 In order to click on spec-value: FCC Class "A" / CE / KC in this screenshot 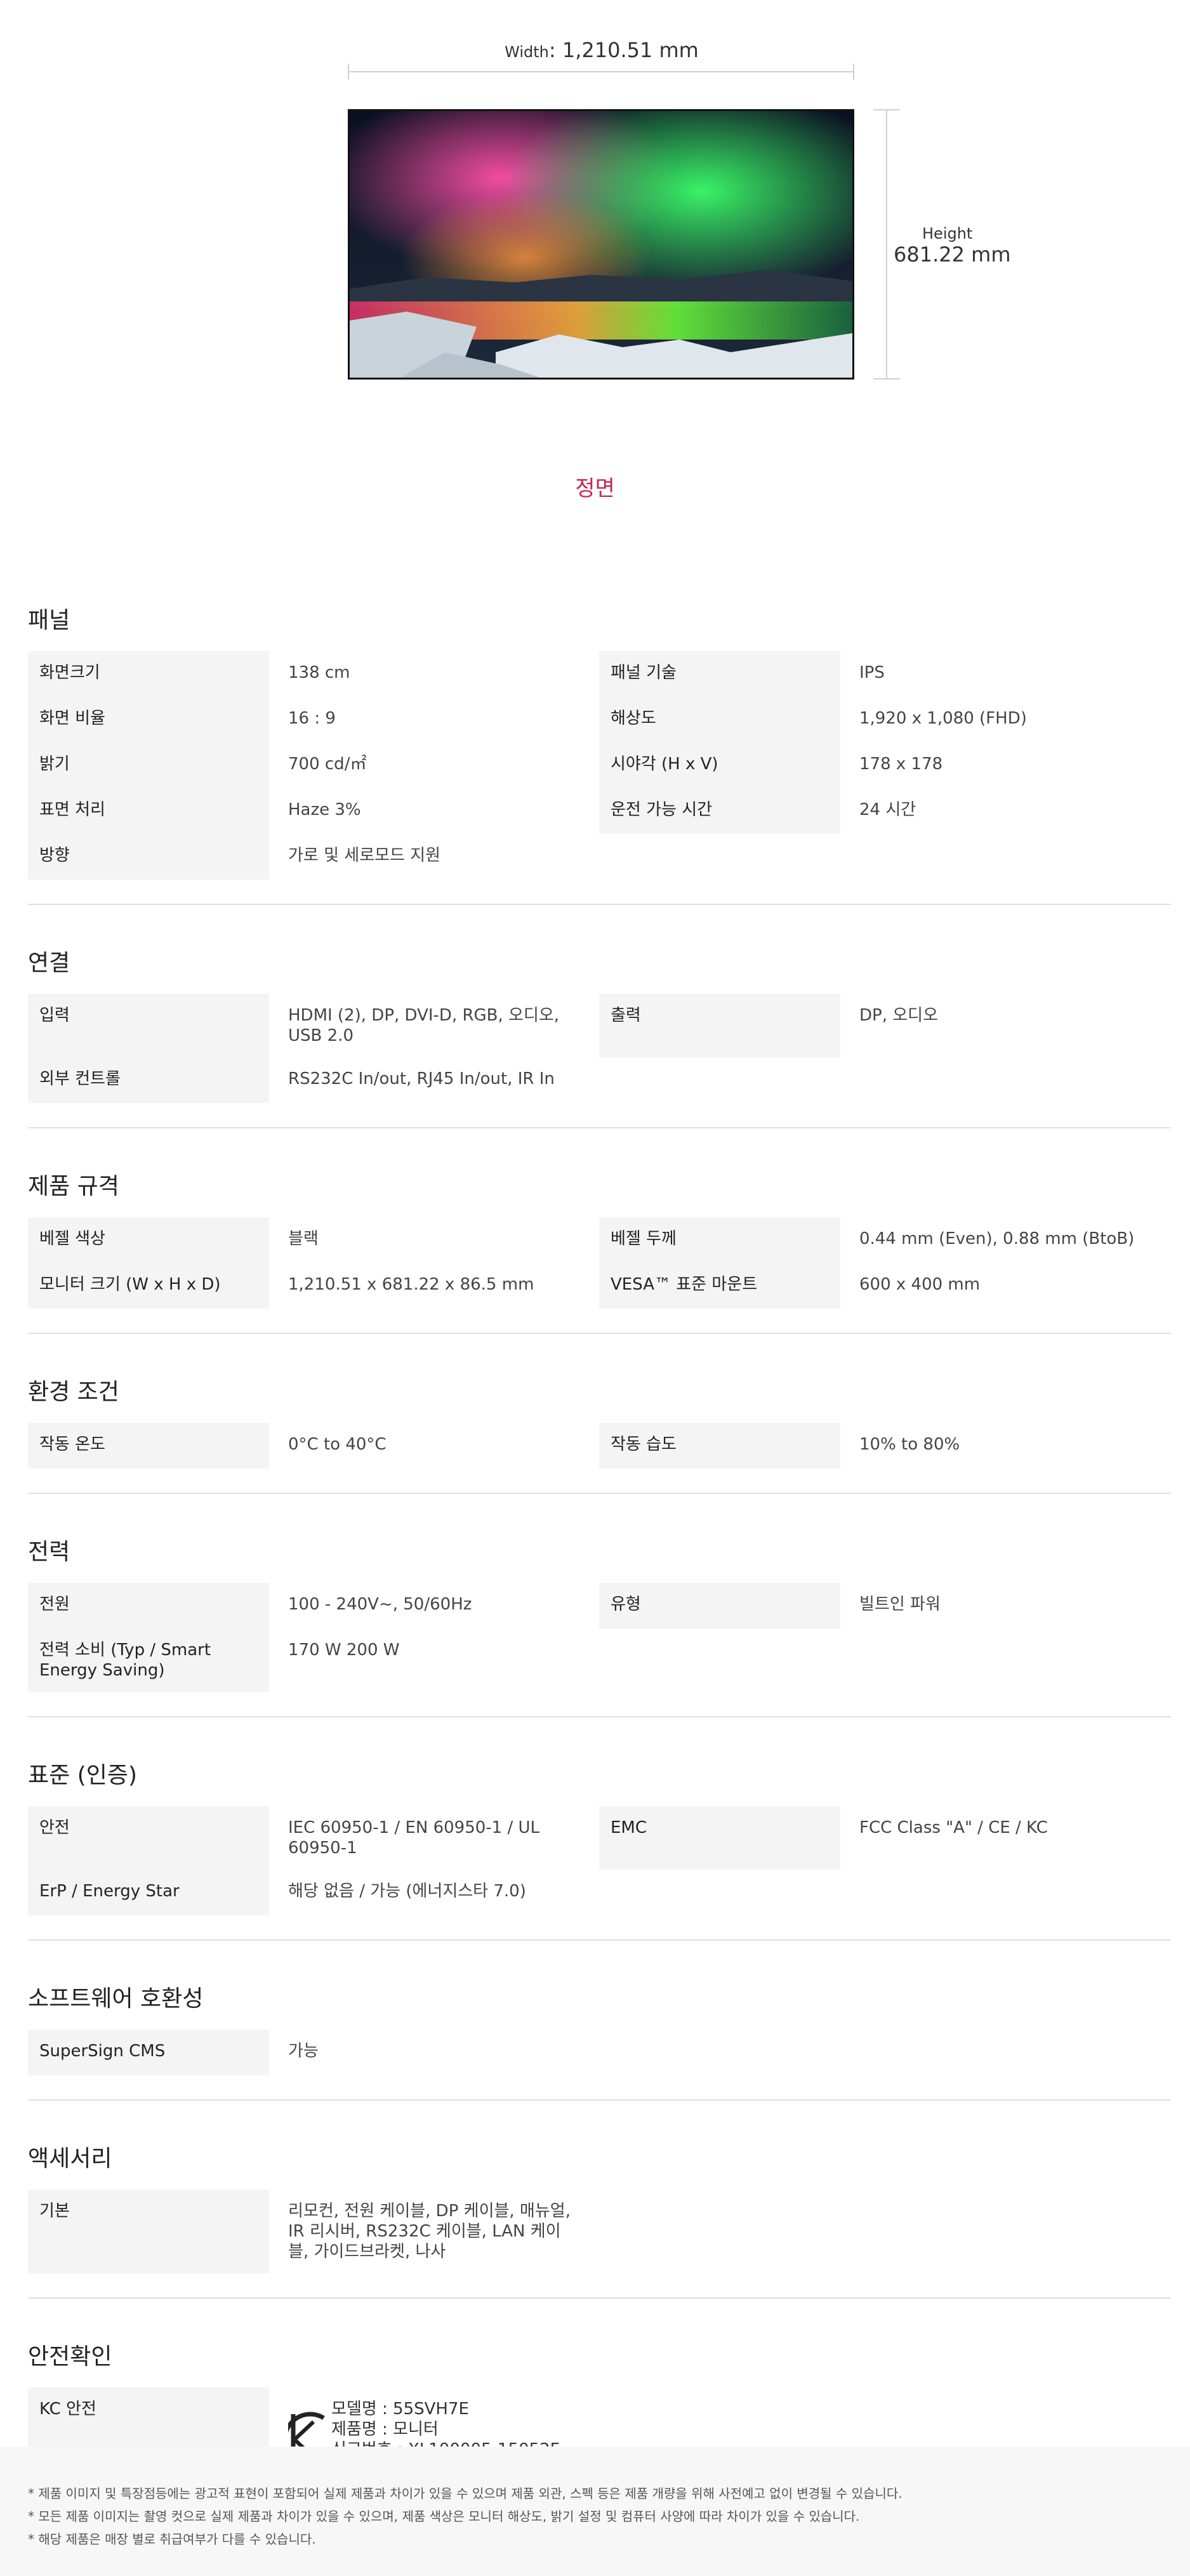, I will do `click(954, 1828)`.